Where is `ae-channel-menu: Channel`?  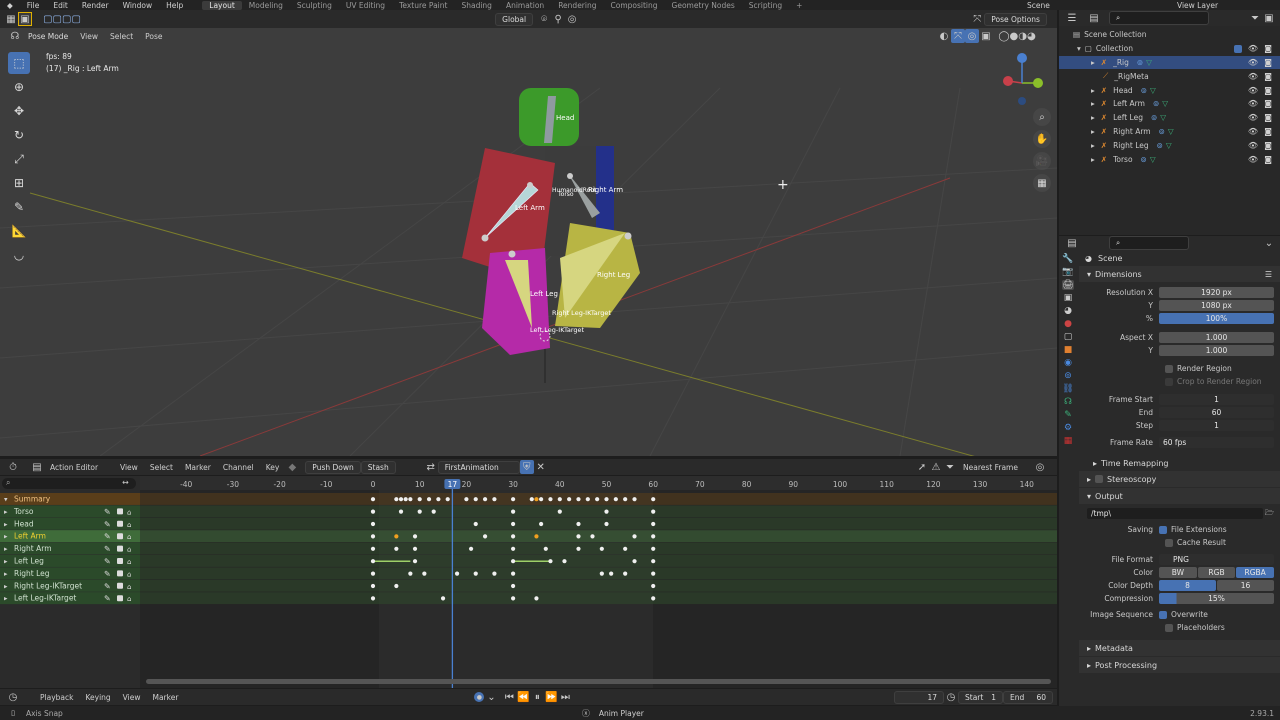
ae-channel-menu: Channel is located at coordinates (238, 467).